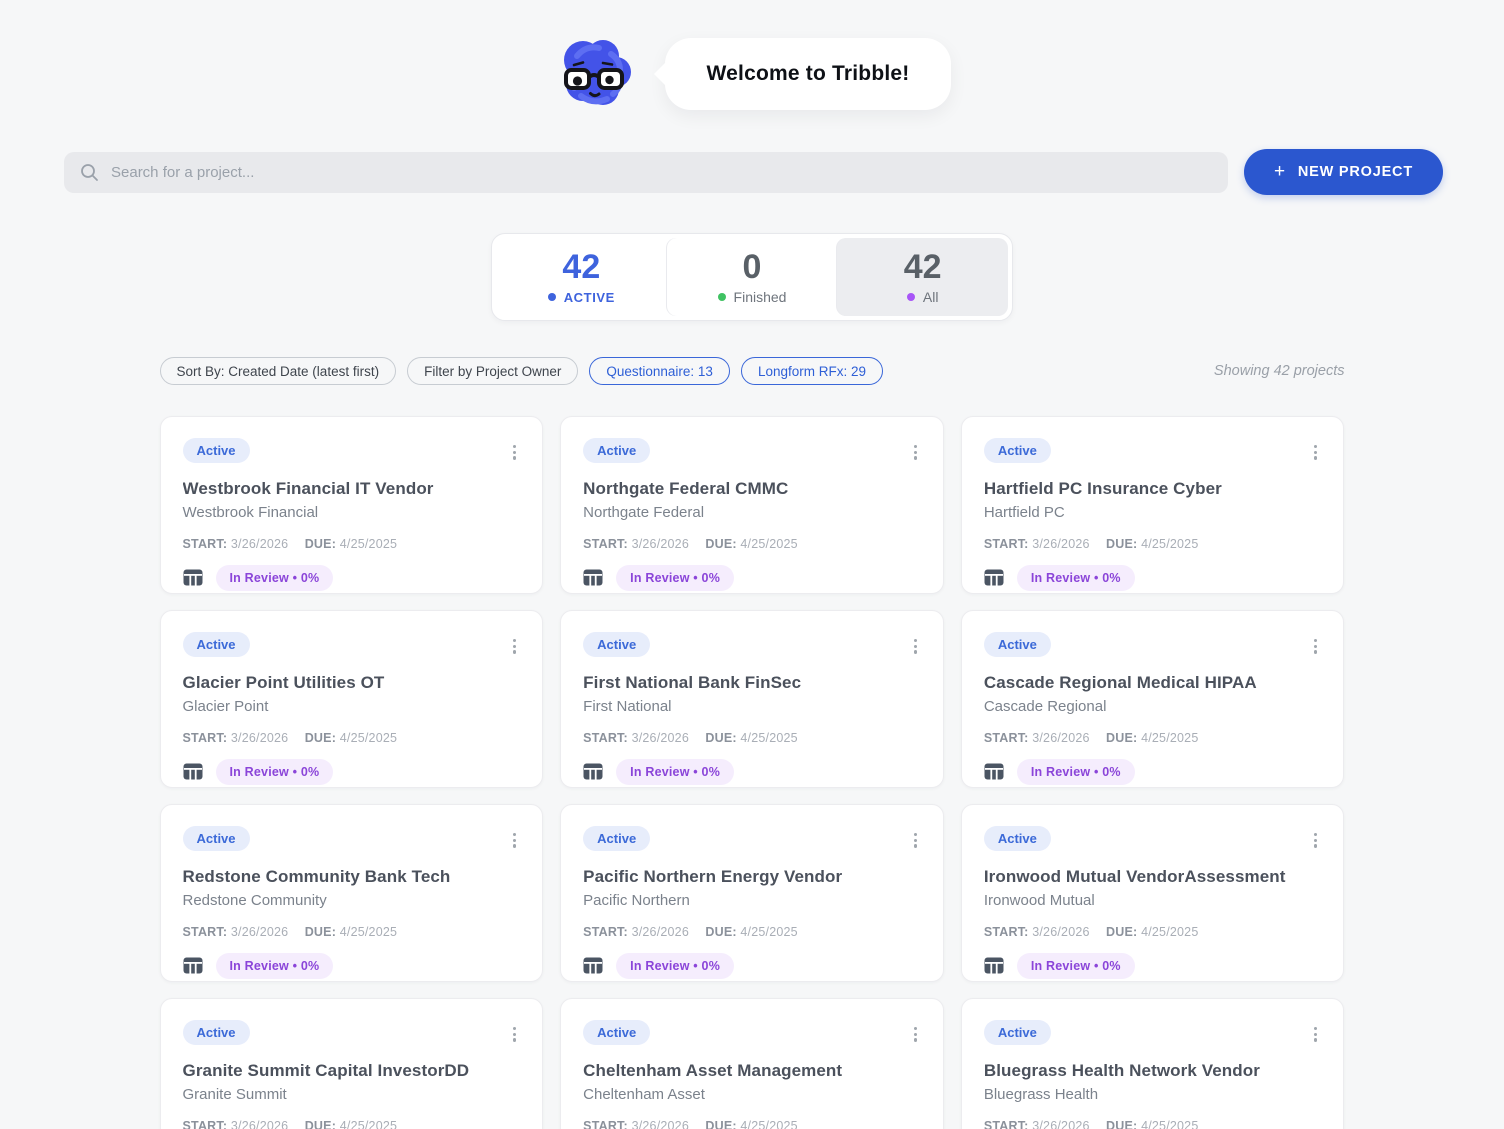 This screenshot has width=1504, height=1129. What do you see at coordinates (692, 682) in the screenshot?
I see `project-title: First National Bank FinSec` at bounding box center [692, 682].